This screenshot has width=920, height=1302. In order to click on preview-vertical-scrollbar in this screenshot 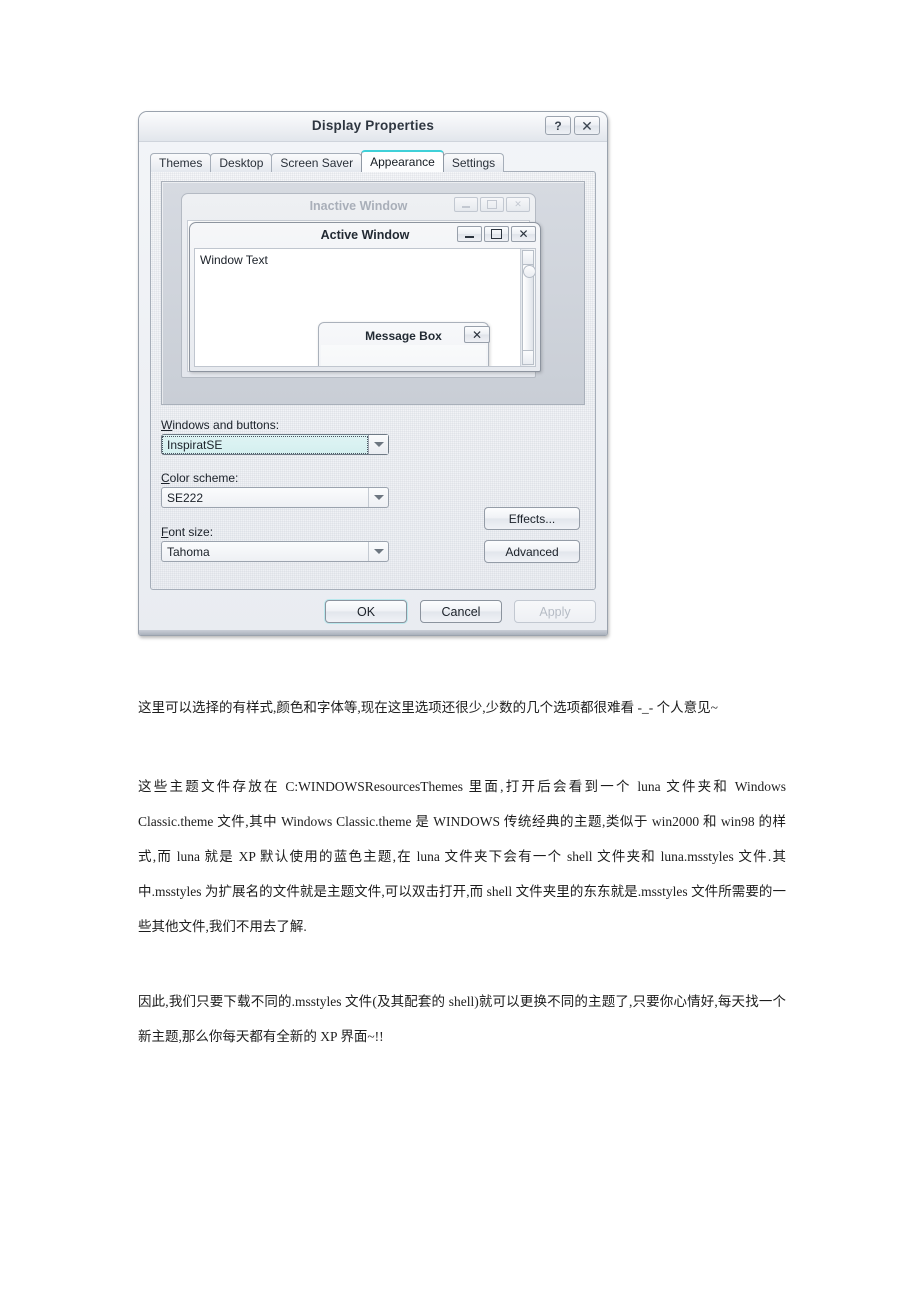, I will do `click(527, 307)`.